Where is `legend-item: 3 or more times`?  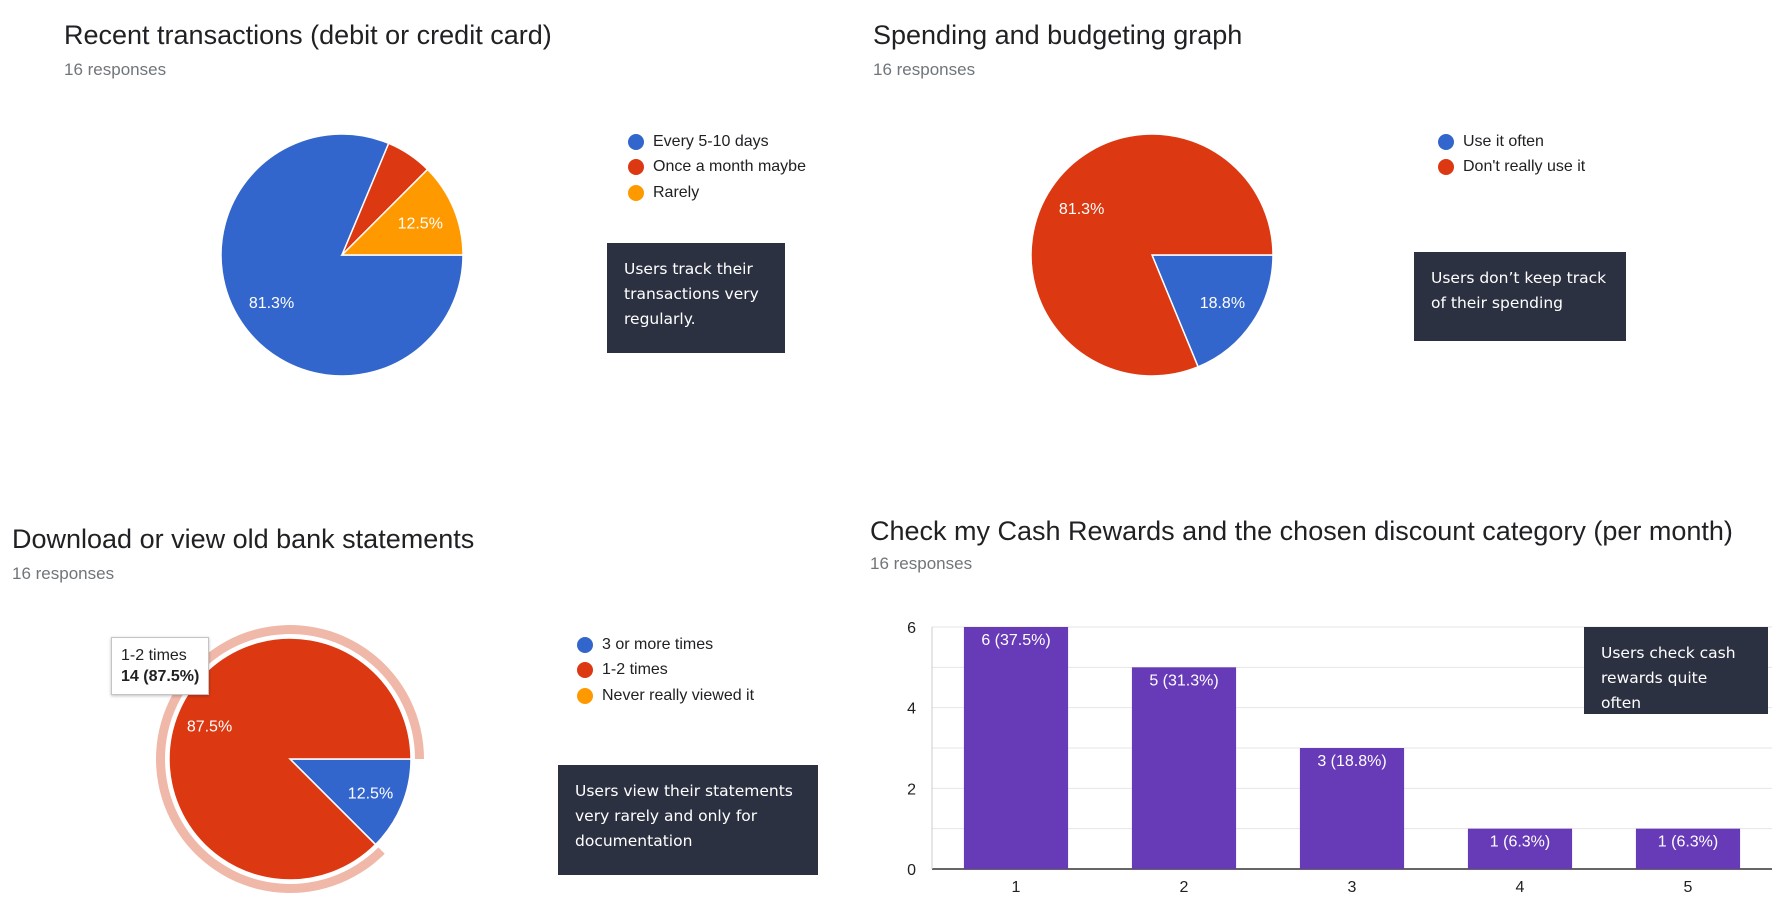 legend-item: 3 or more times is located at coordinates (665, 645).